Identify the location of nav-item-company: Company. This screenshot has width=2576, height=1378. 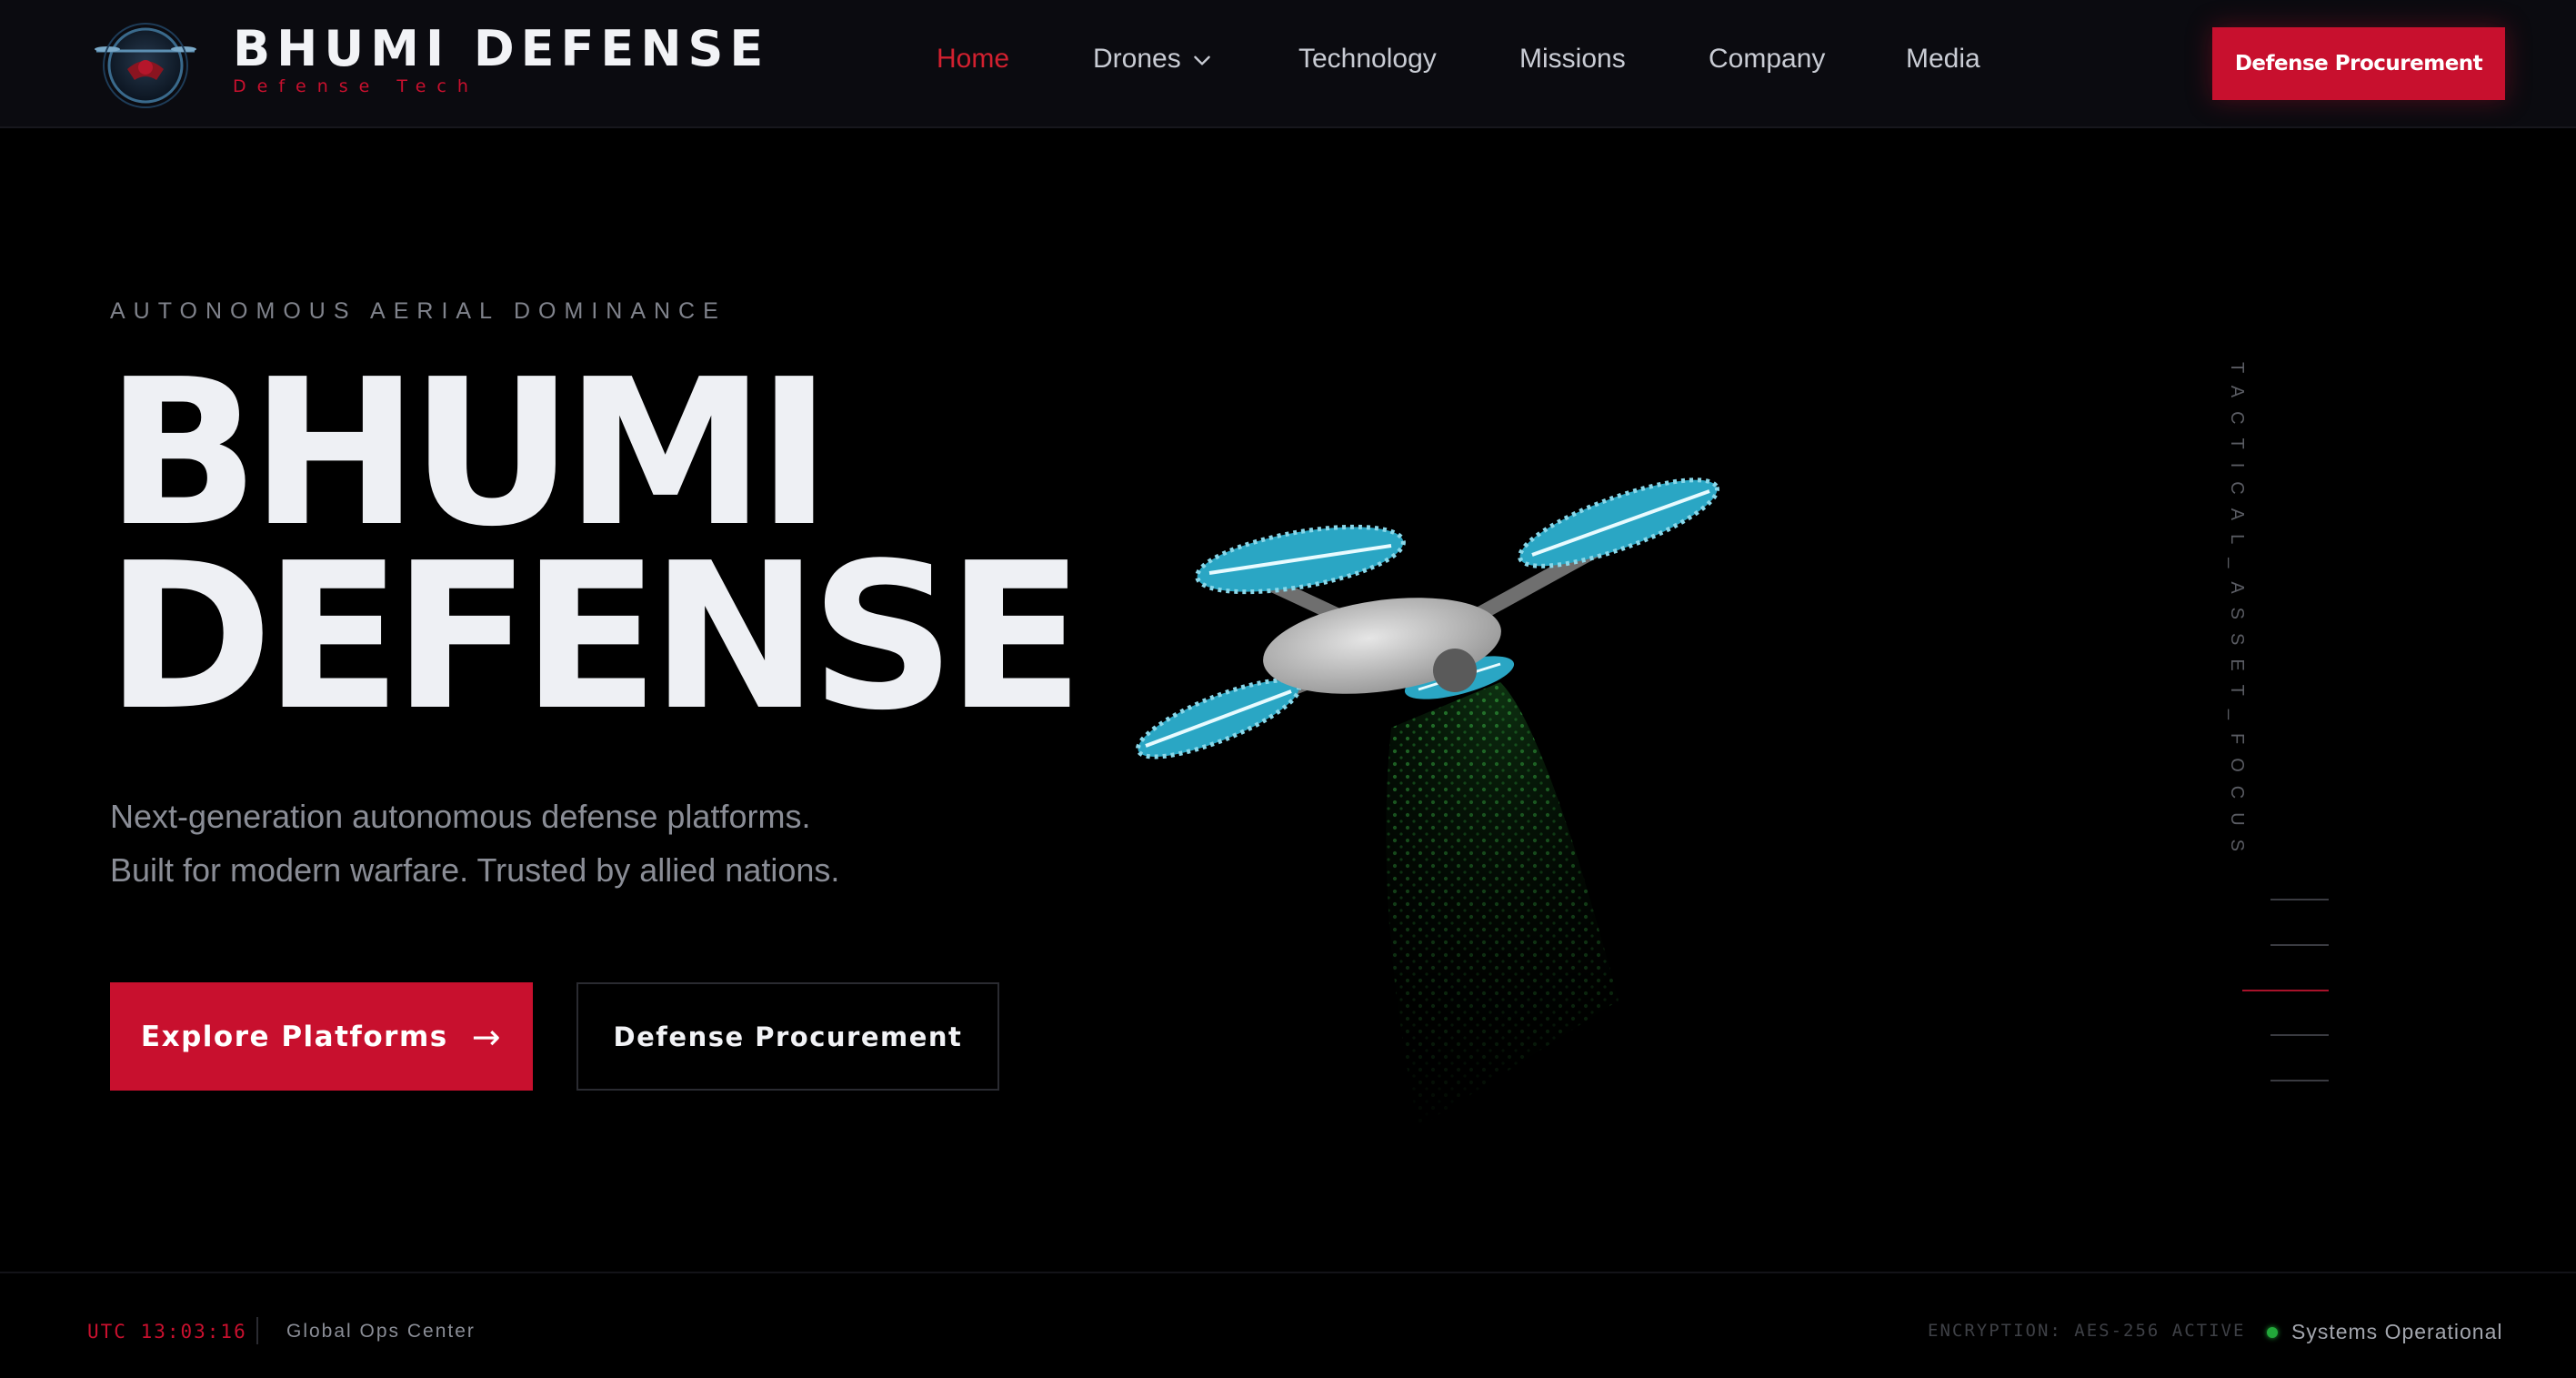
(1767, 59).